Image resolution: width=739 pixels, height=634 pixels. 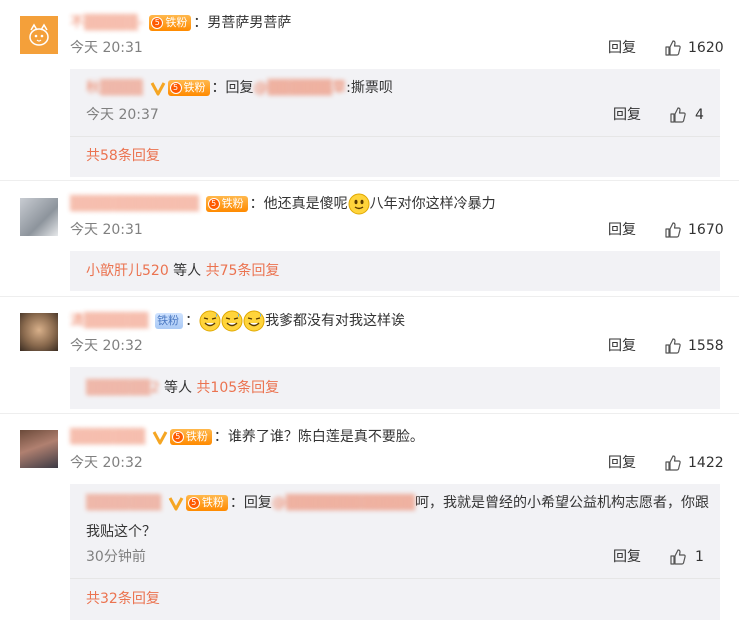 I want to click on avatar-cat-icon, so click(x=39, y=35).